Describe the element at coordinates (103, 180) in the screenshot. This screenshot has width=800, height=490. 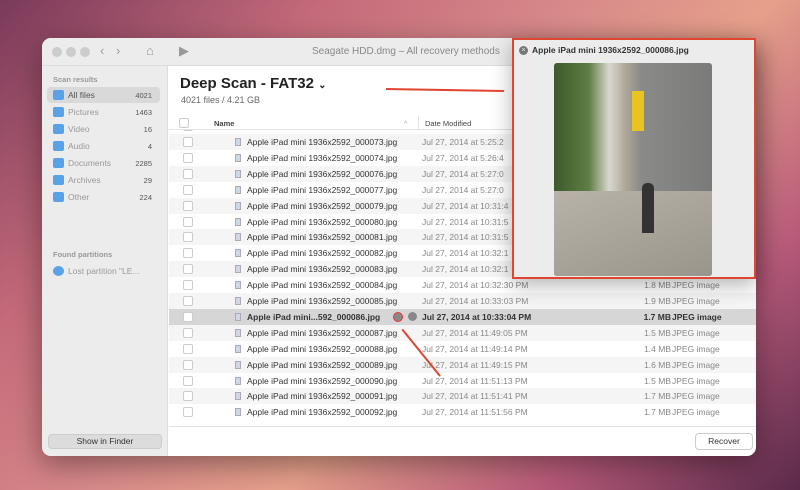
I see `sidebar-item-archives: Archives 29` at that location.